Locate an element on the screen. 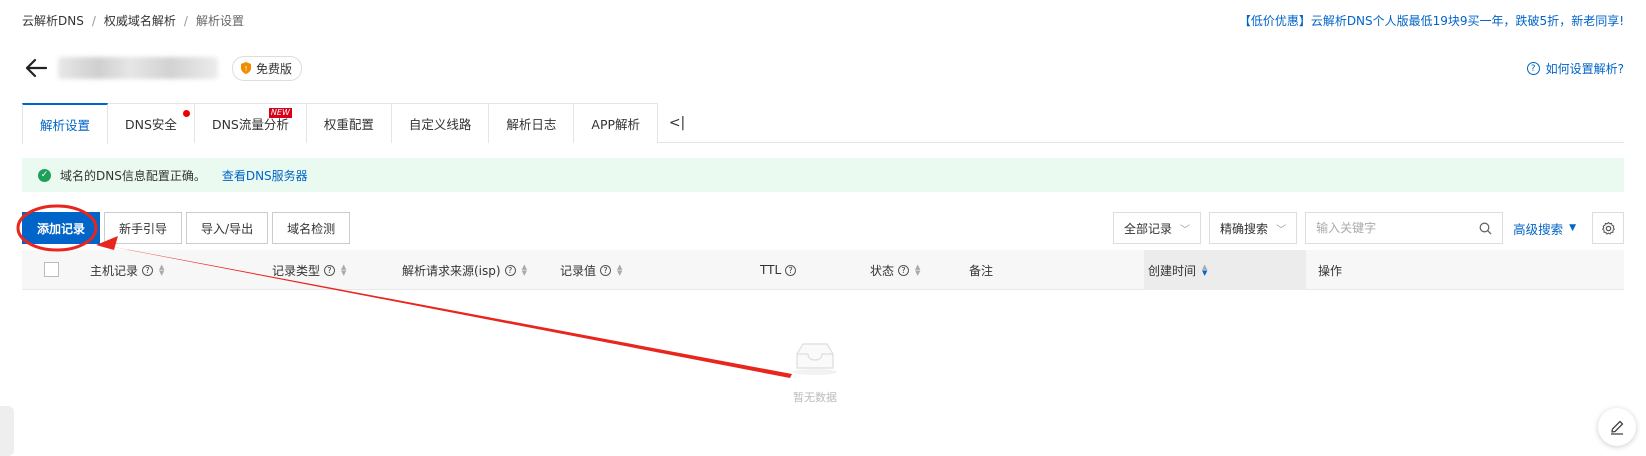 Image resolution: width=1646 pixels, height=456 pixels. new-badge: NEW is located at coordinates (280, 113).